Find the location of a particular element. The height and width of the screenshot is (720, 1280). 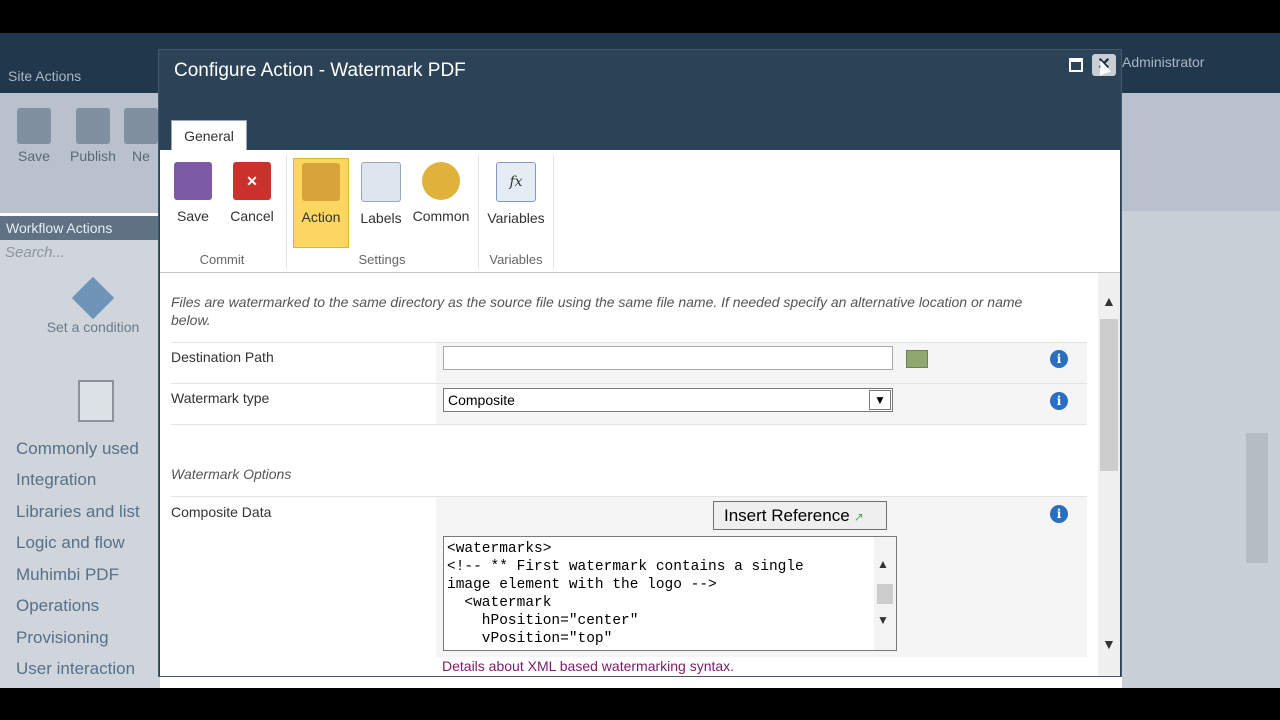

action-button: Action is located at coordinates (321, 203).